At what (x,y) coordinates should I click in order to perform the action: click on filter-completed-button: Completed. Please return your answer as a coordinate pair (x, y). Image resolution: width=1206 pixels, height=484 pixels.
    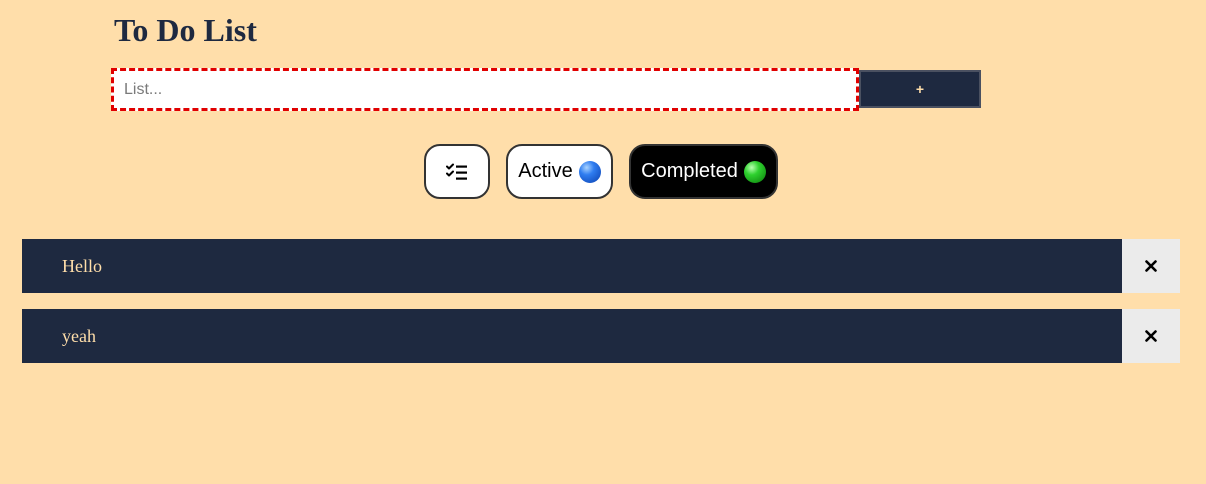
    Looking at the image, I should click on (703, 171).